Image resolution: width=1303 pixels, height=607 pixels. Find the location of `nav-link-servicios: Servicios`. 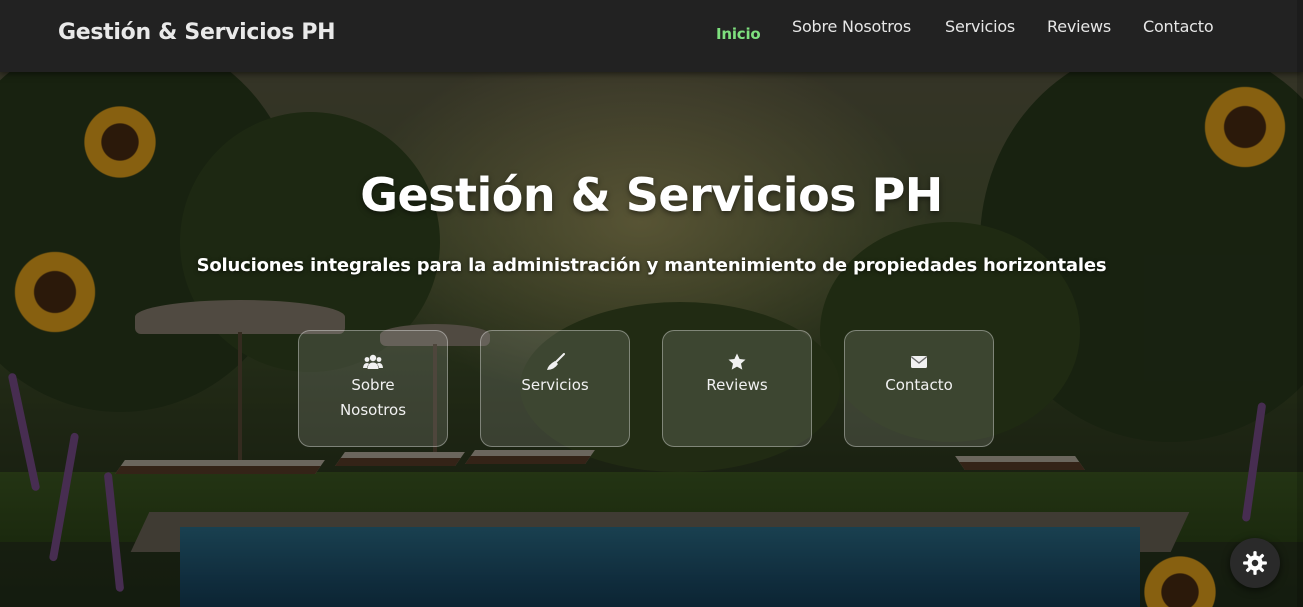

nav-link-servicios: Servicios is located at coordinates (980, 26).